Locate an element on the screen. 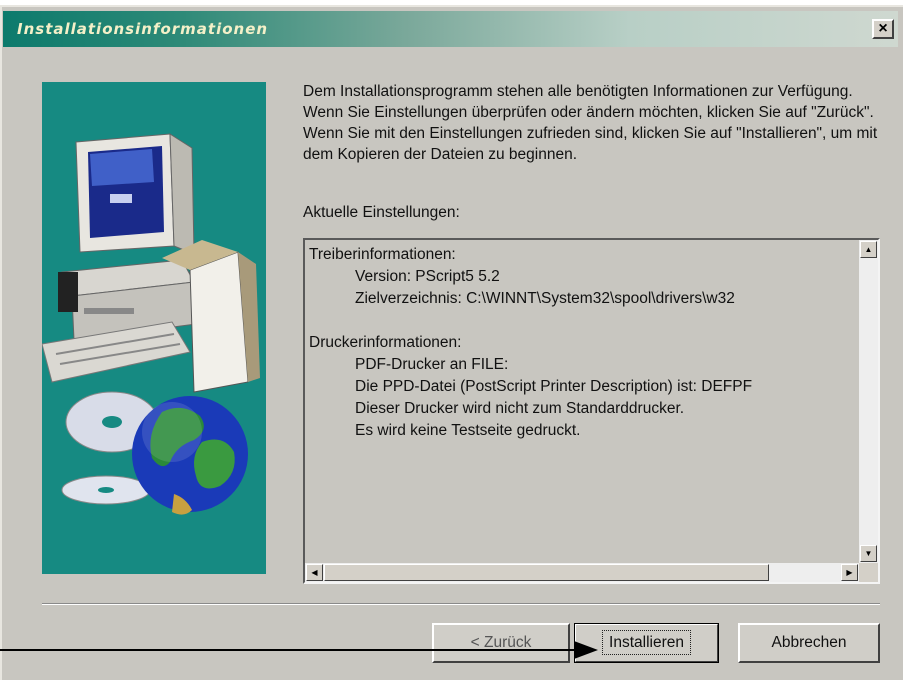  scroll-down-button: ▼ is located at coordinates (868, 553).